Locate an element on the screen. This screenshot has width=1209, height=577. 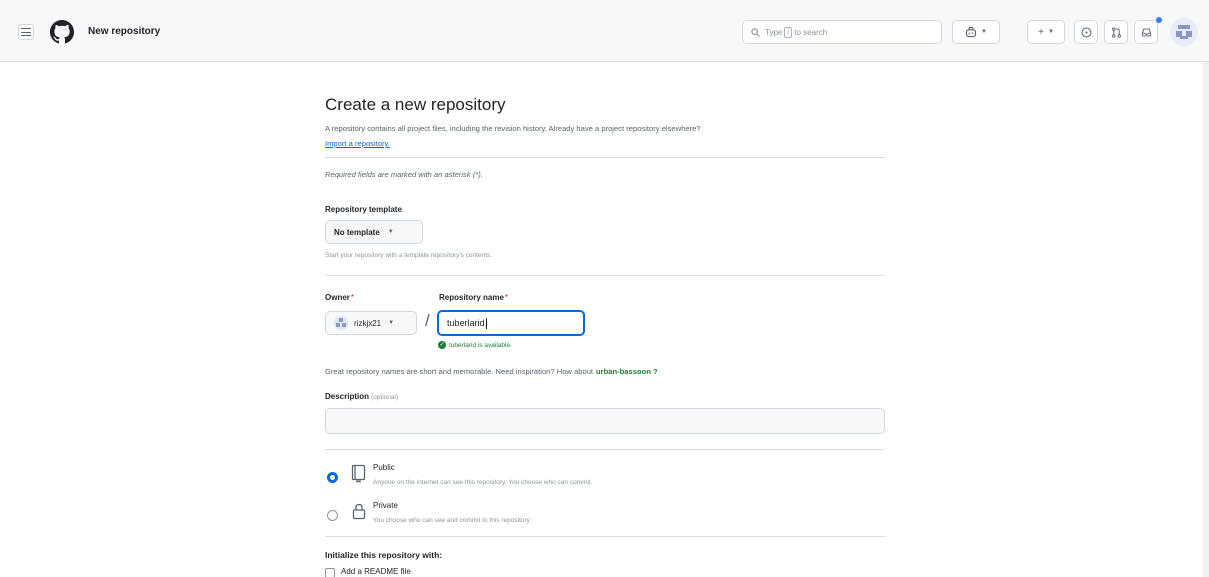
import-repository-link: Import a repository. is located at coordinates (357, 143).